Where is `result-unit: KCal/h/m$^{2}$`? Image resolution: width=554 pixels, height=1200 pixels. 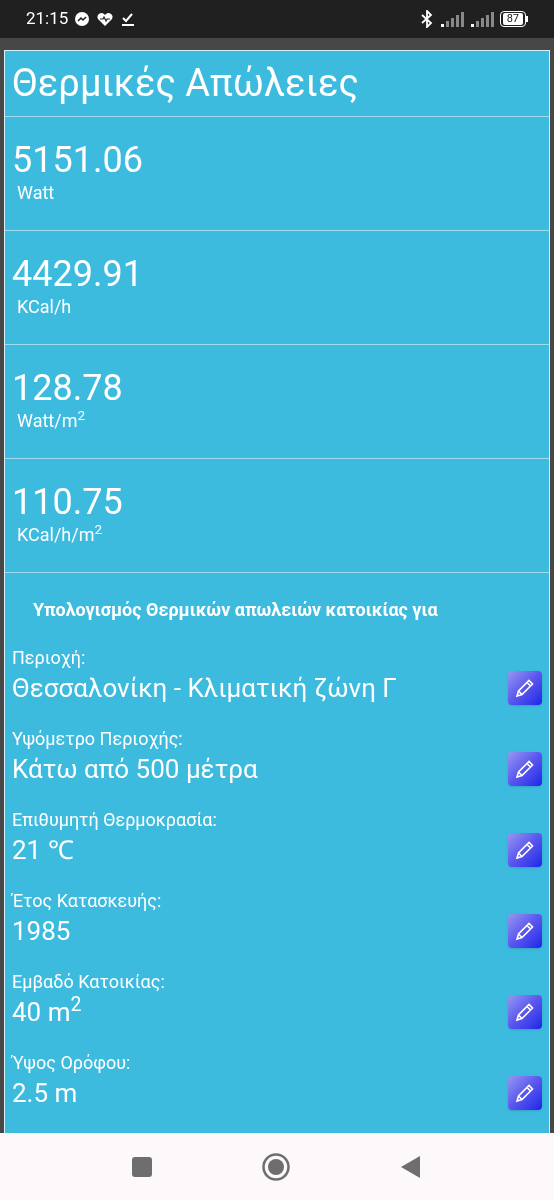 result-unit: KCal/h/m$^{2}$ is located at coordinates (60, 535).